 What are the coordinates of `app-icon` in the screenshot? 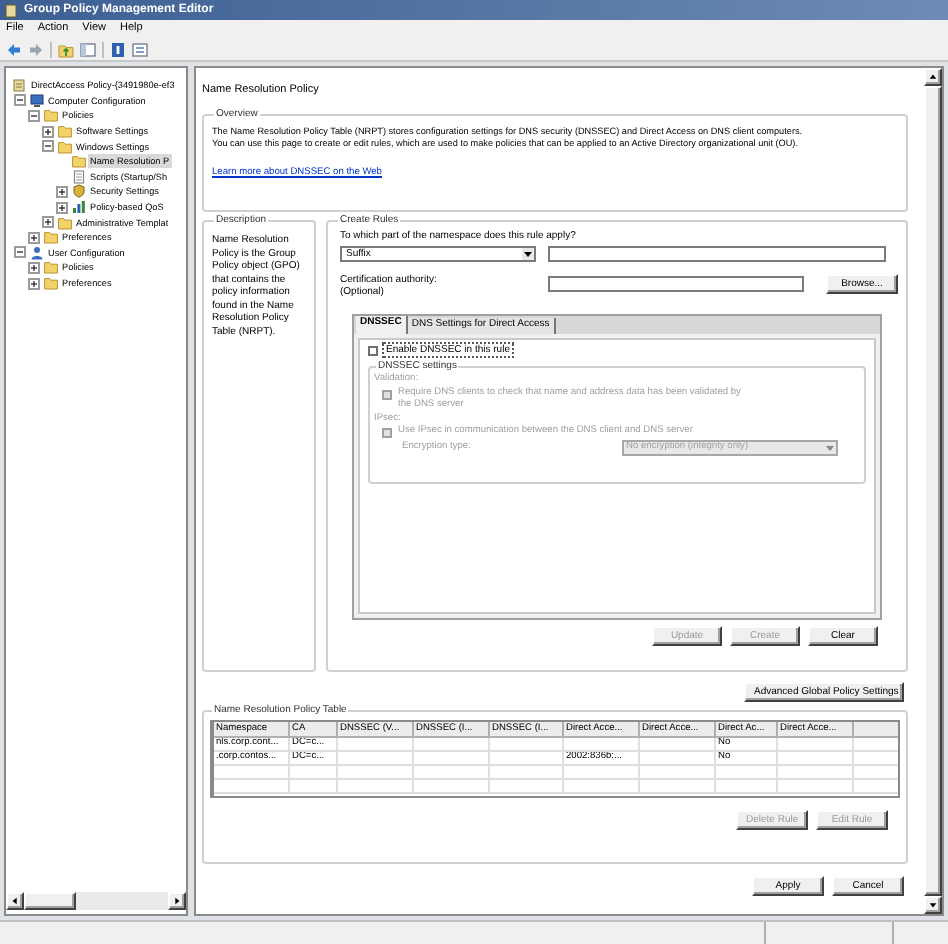 It's located at (11, 10).